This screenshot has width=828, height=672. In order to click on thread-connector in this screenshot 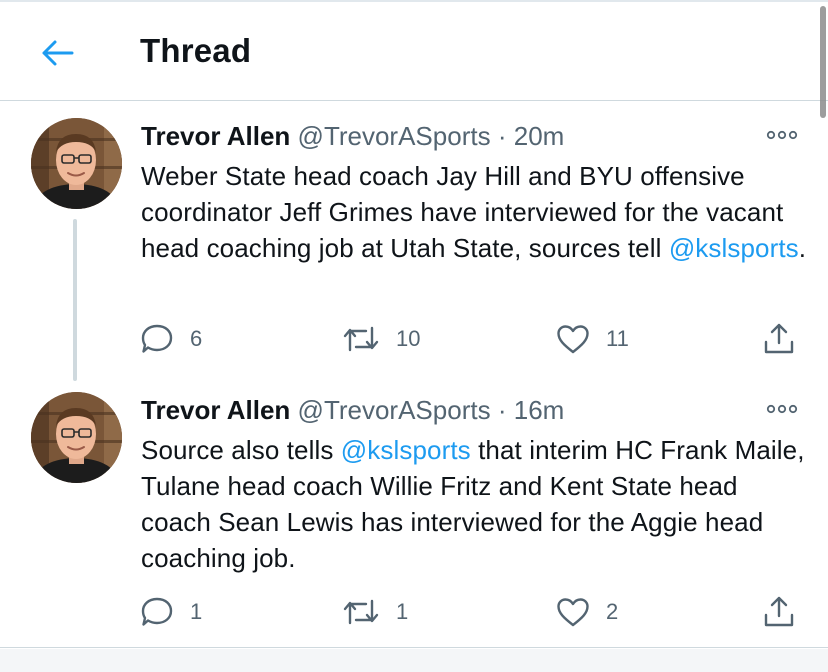, I will do `click(75, 300)`.